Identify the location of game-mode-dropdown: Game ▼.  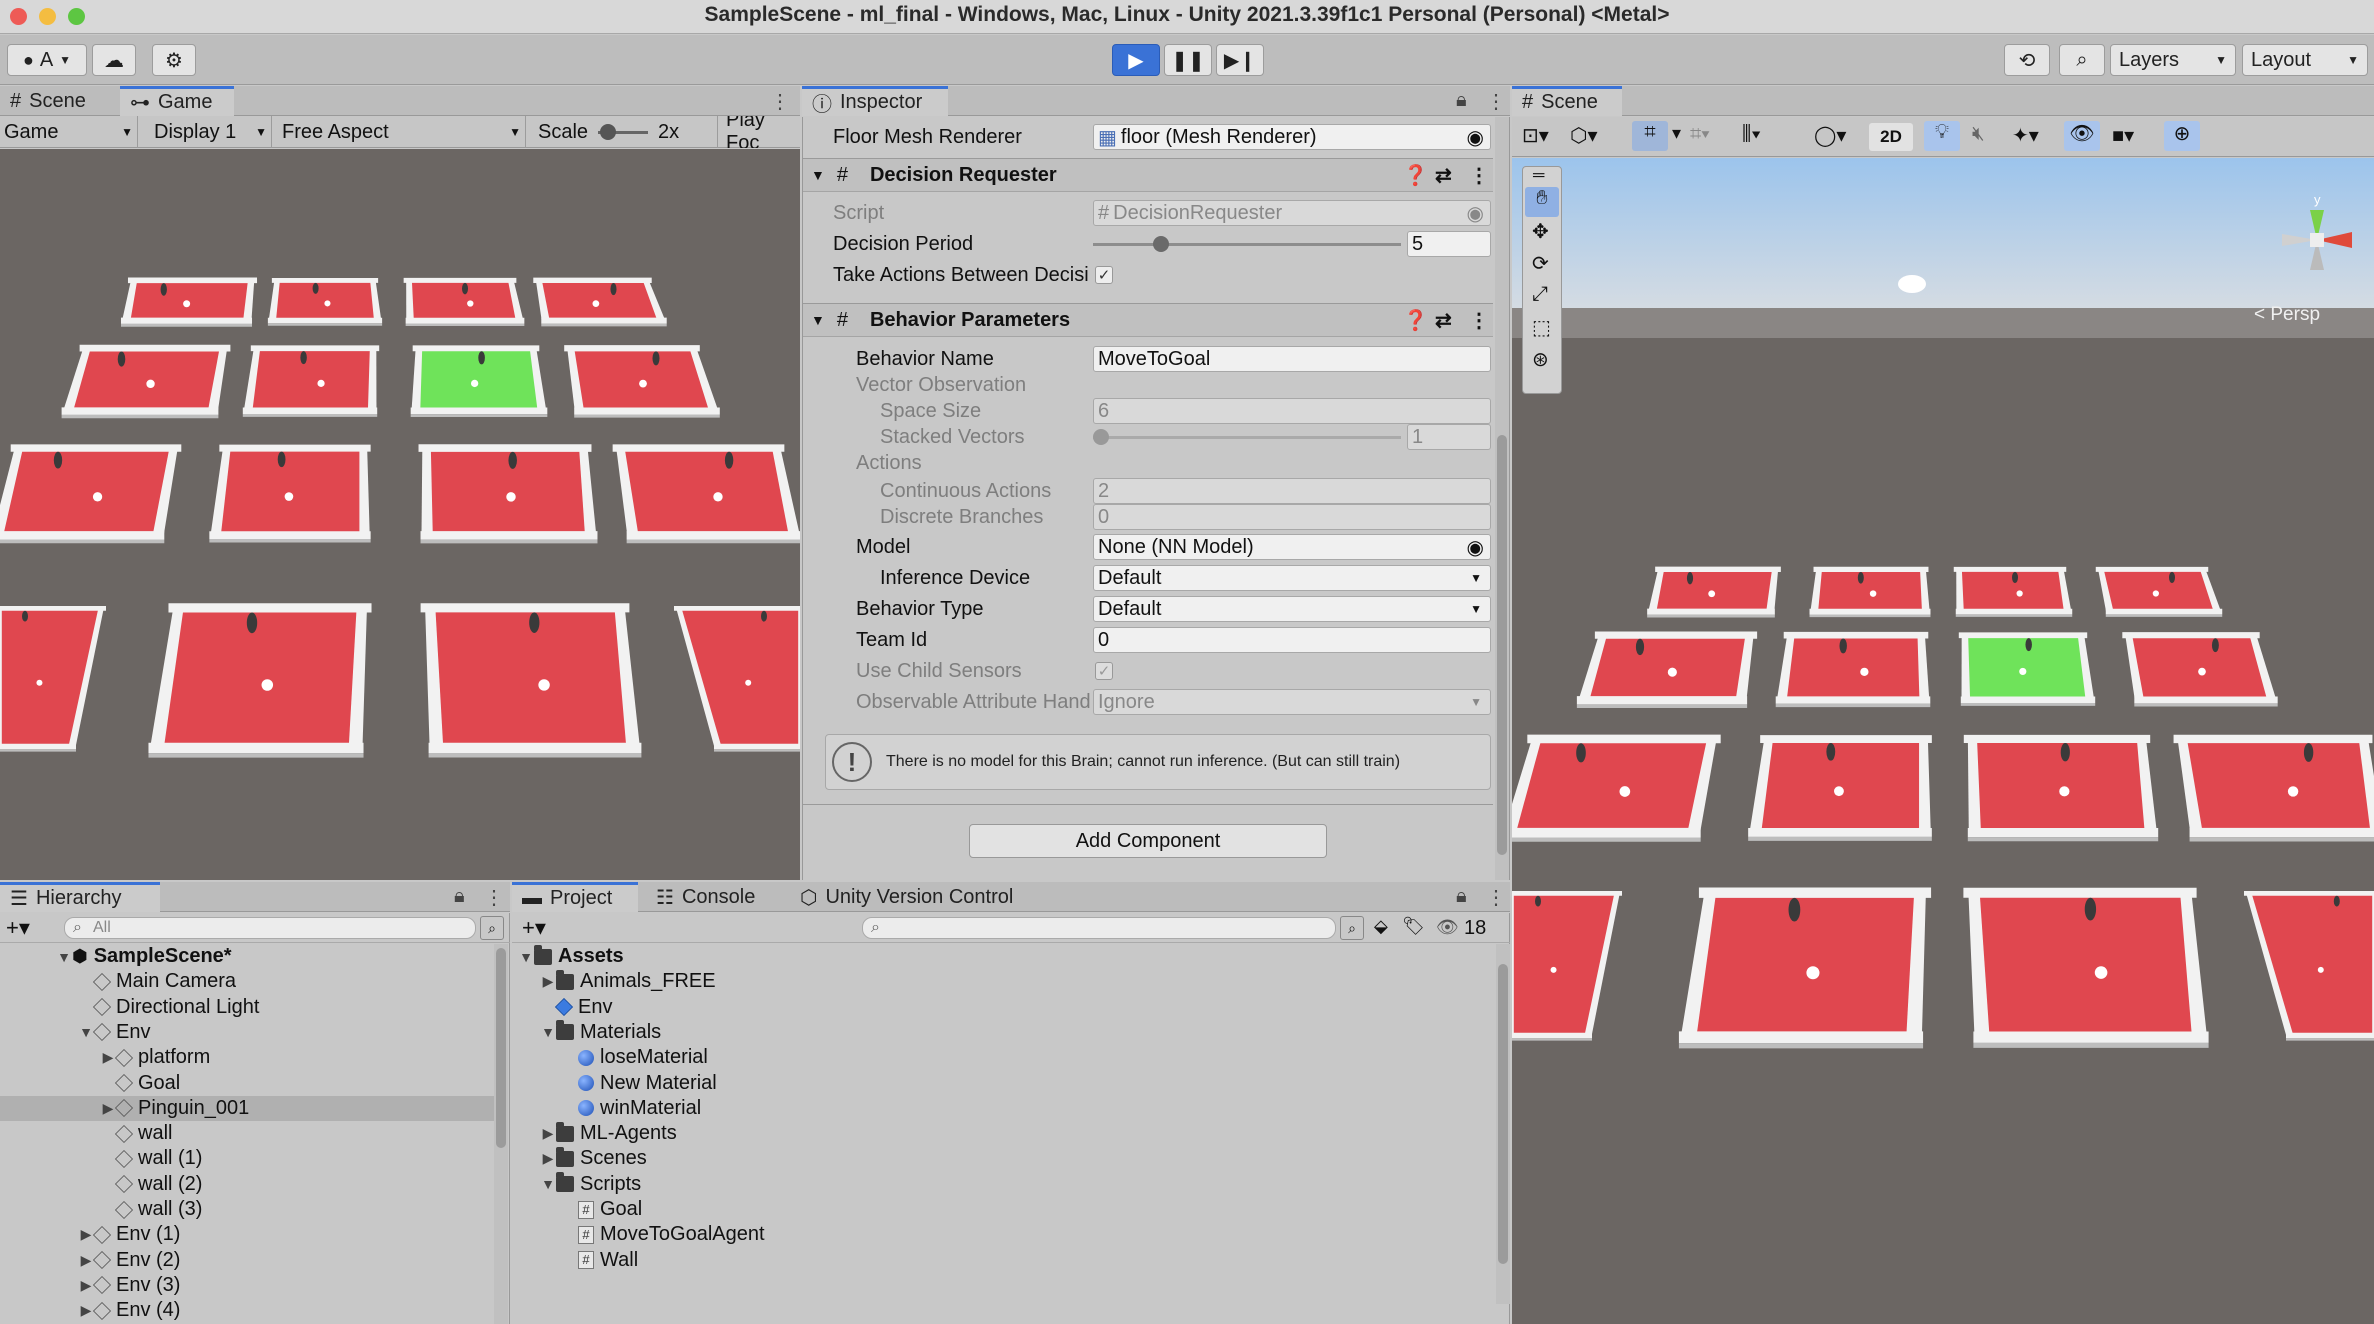
(69, 132).